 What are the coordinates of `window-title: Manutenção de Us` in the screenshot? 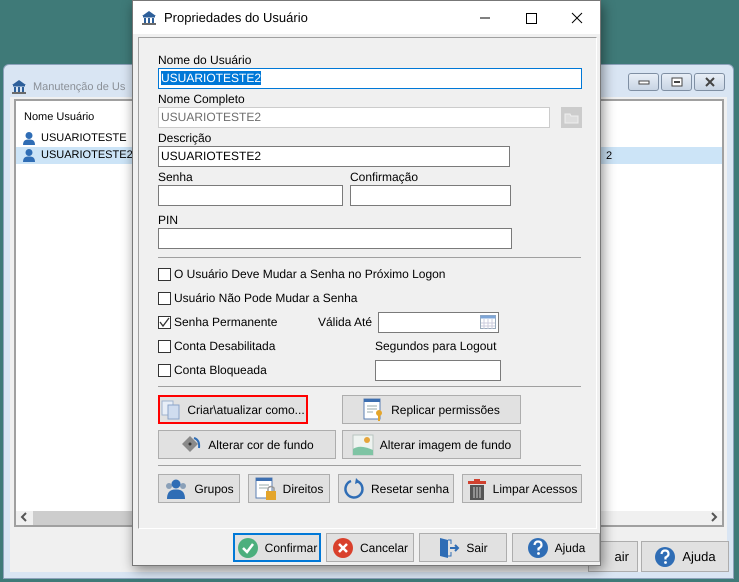 It's located at (79, 87).